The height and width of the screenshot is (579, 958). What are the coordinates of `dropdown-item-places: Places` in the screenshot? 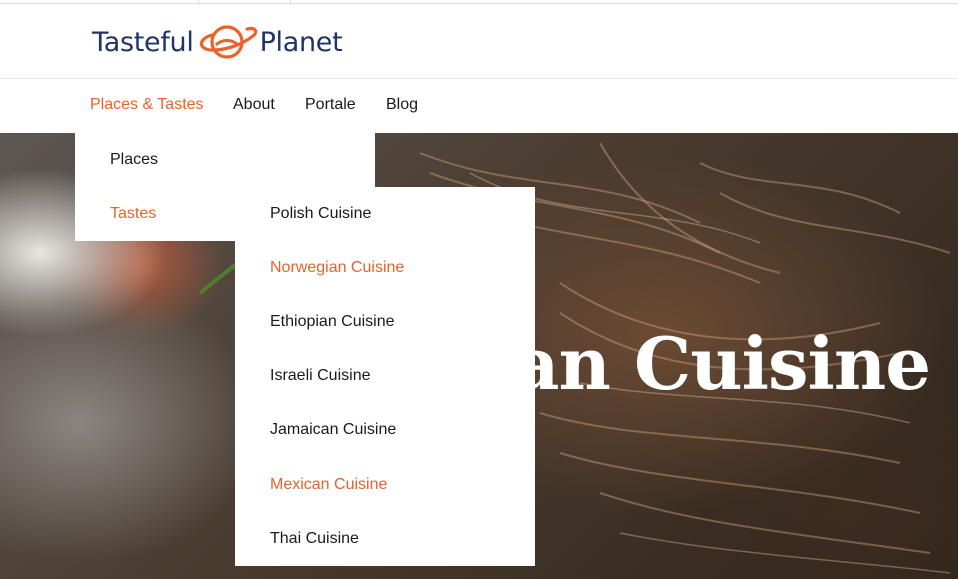 It's located at (134, 160).